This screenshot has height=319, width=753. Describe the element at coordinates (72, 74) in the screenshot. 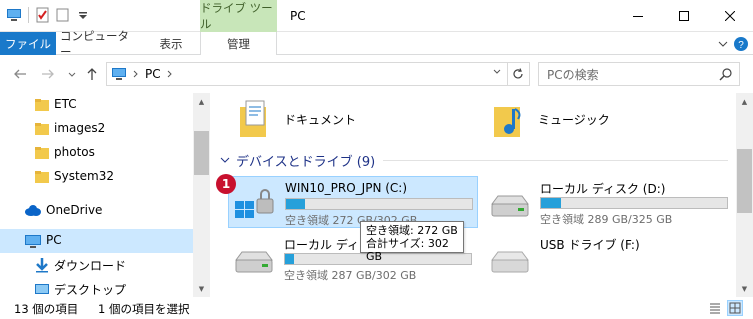

I see `recent-locations-icon` at that location.